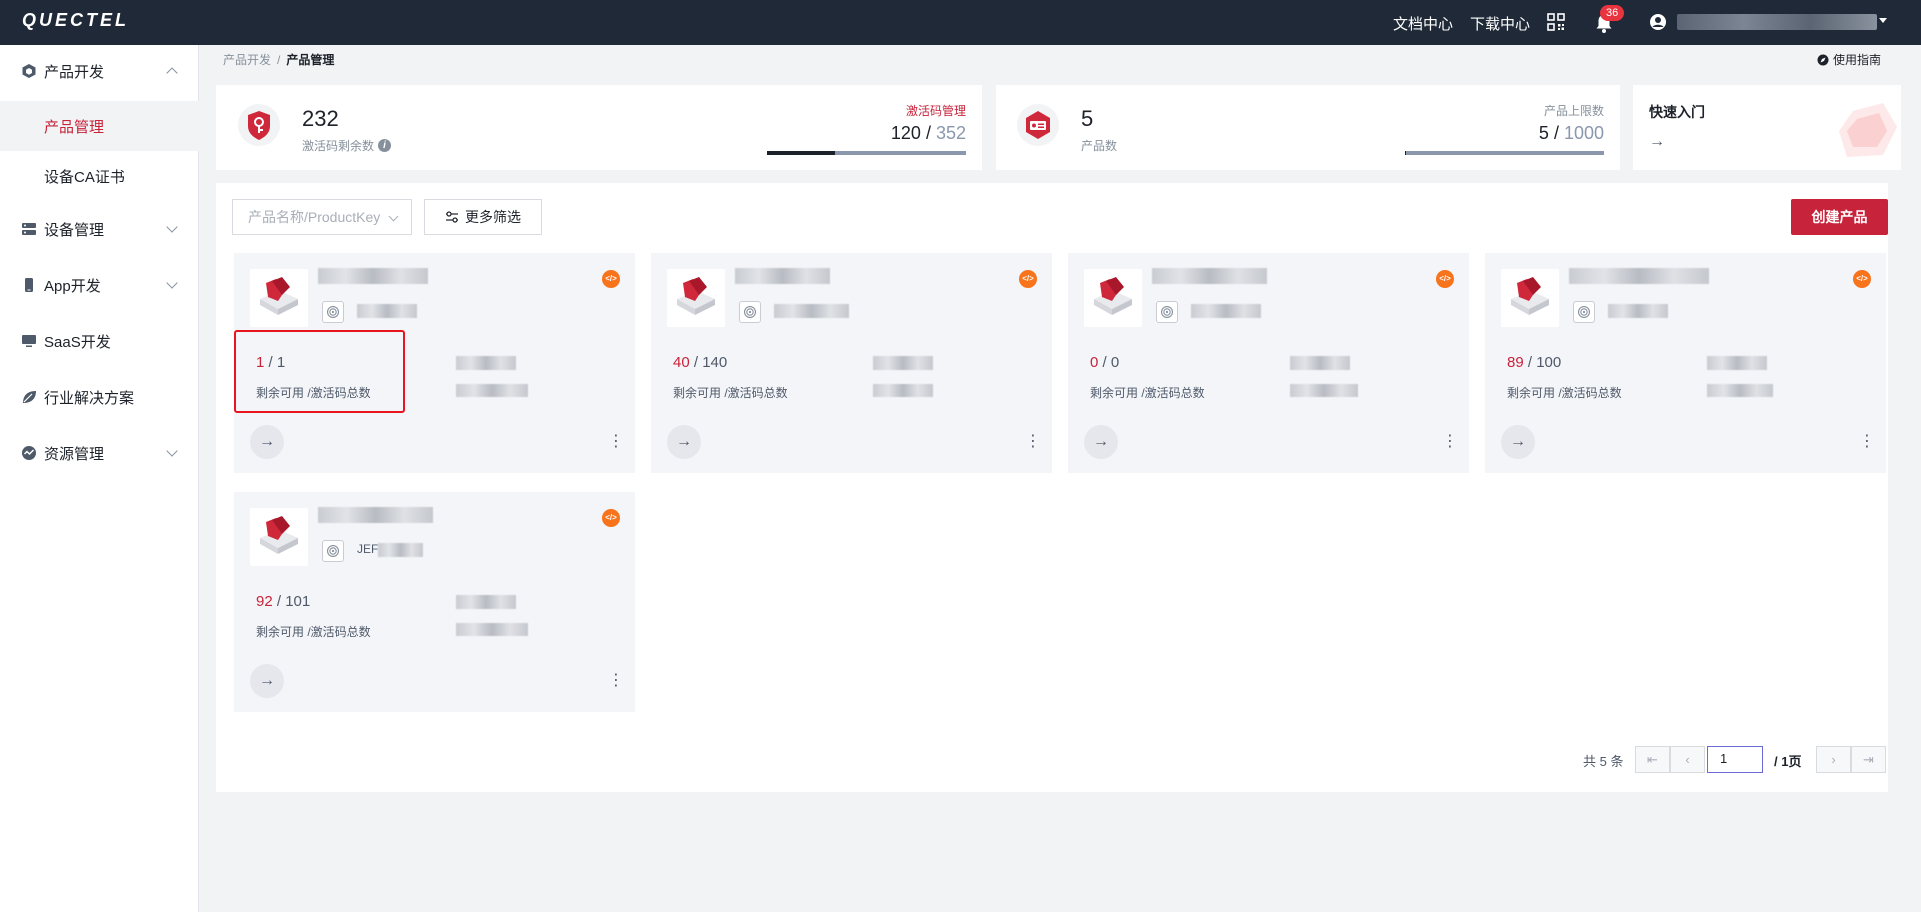 This screenshot has height=912, width=1921. I want to click on top-bar: QUECTEL 文档中心 下载中心 36, so click(960, 22).